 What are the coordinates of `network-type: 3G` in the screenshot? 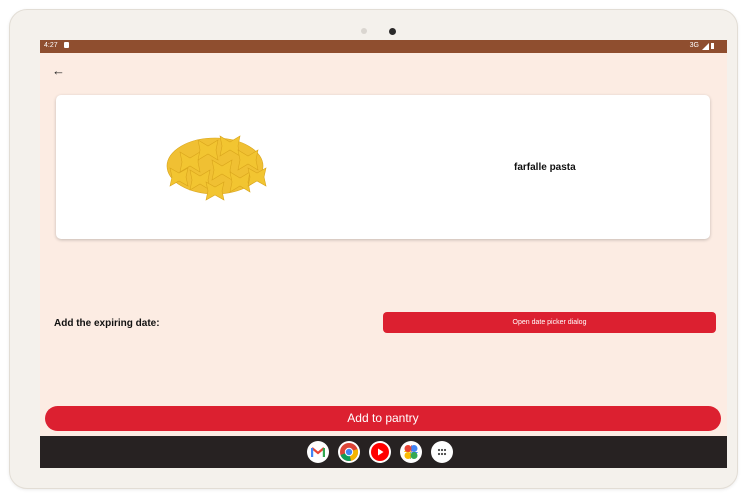 It's located at (694, 45).